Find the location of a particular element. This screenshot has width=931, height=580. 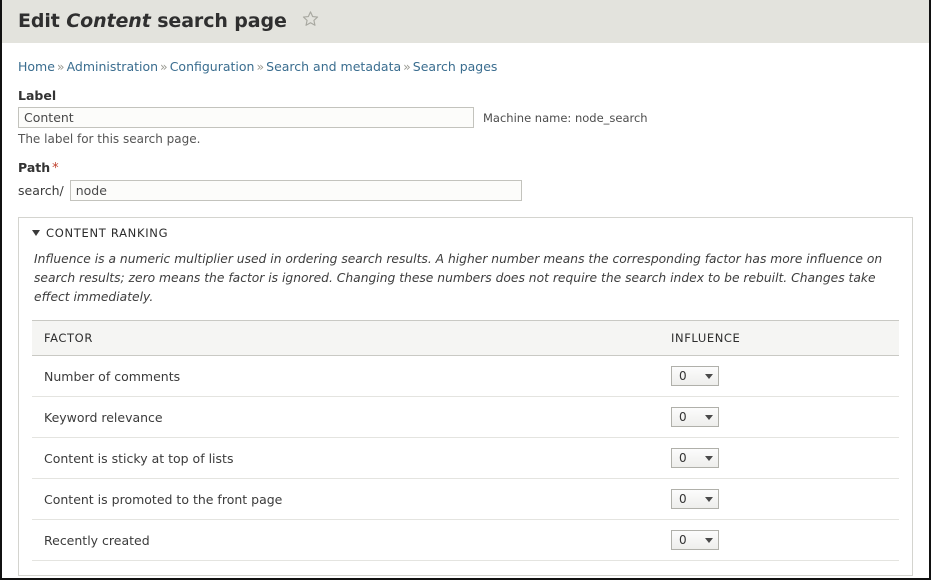

label-field-row: Machine name: node_search is located at coordinates (465, 117).